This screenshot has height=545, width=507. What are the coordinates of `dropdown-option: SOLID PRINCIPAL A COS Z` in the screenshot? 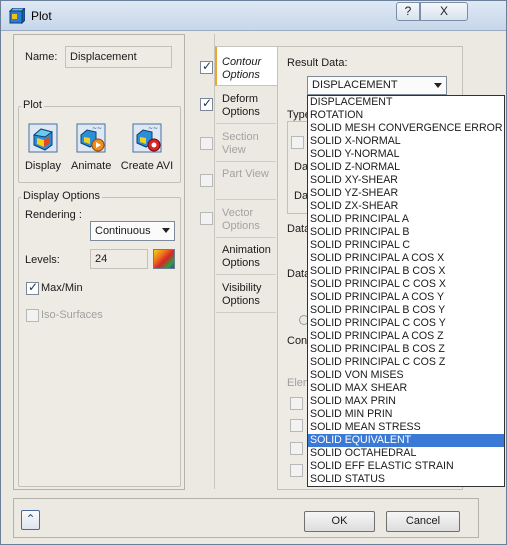 It's located at (406, 336).